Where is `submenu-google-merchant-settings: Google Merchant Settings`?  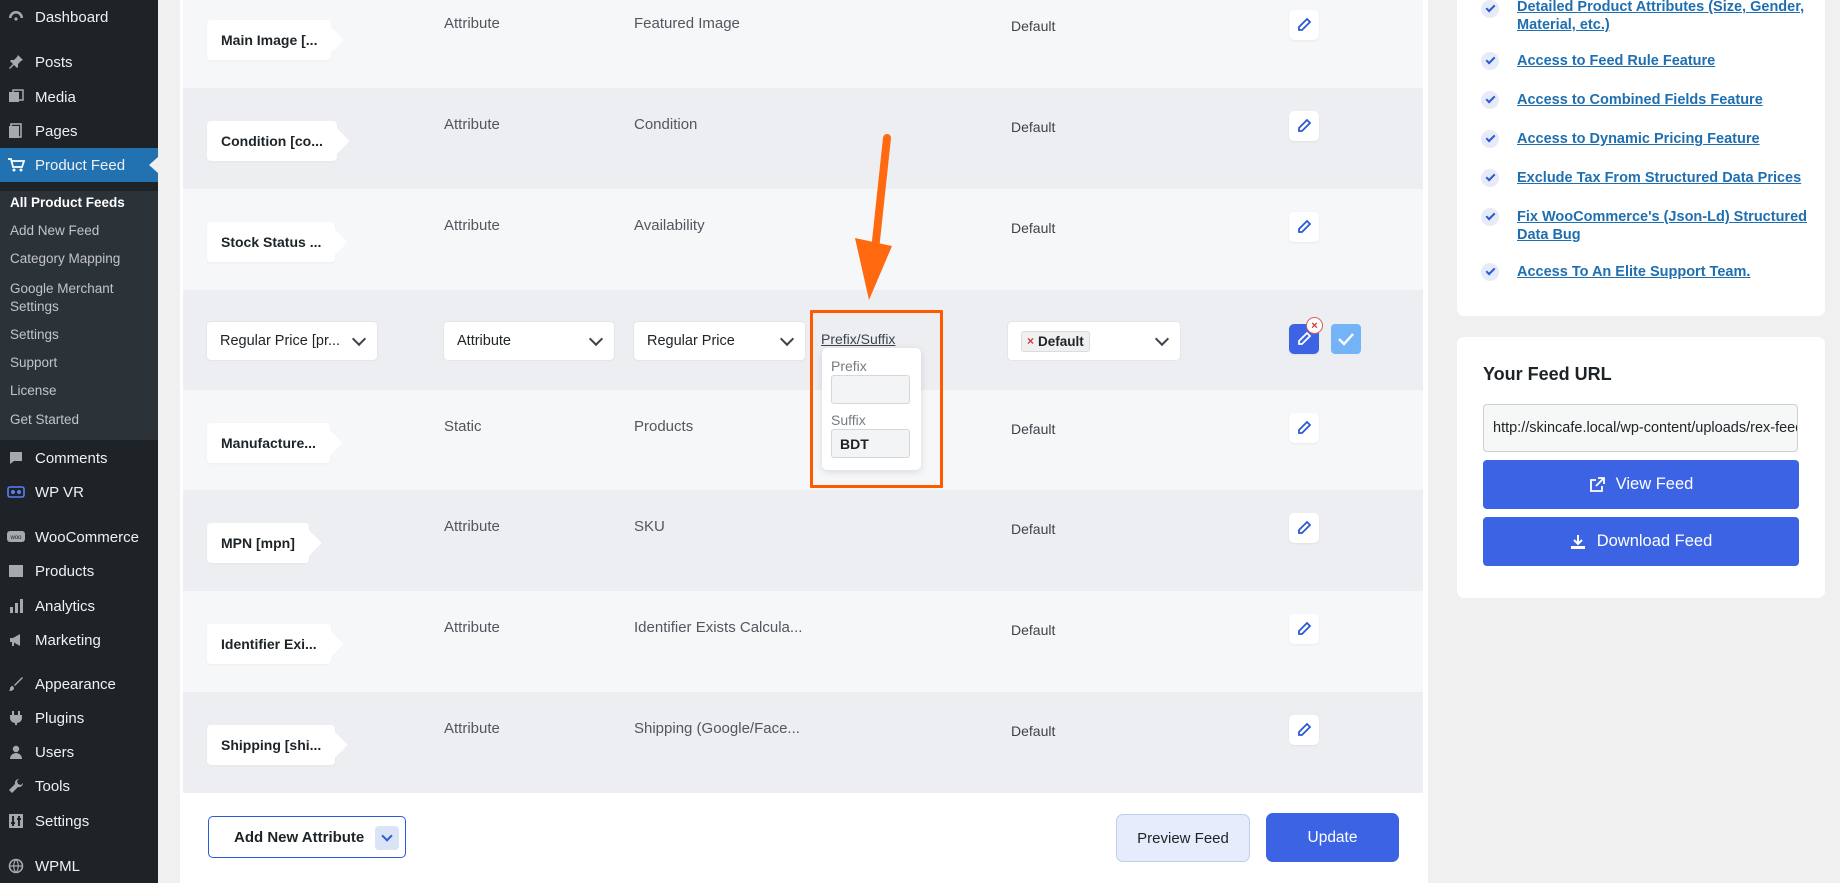 submenu-google-merchant-settings: Google Merchant Settings is located at coordinates (75, 298).